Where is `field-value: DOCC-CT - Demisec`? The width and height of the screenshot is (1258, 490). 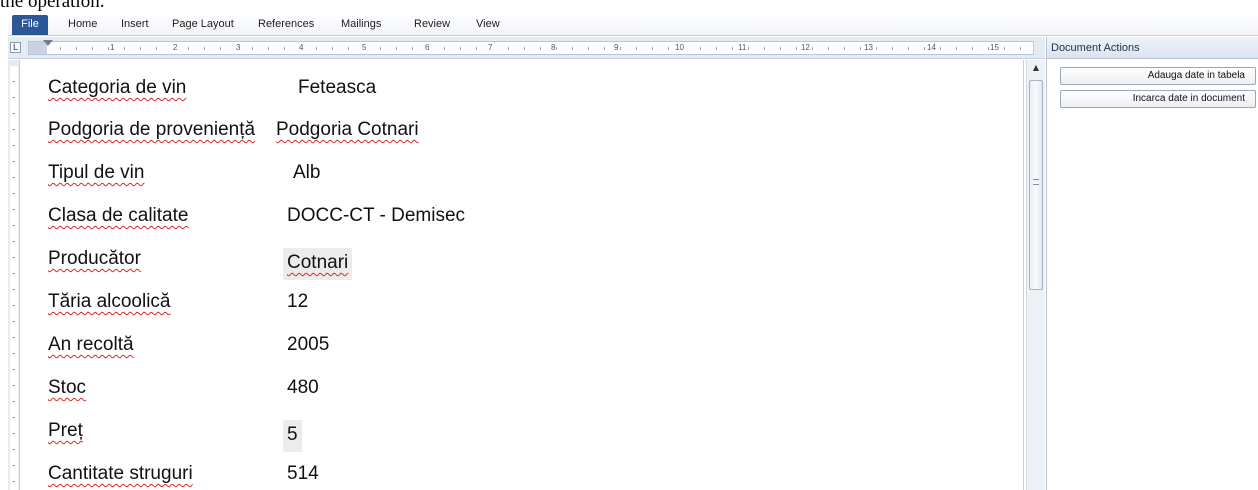
field-value: DOCC-CT - Demisec is located at coordinates (376, 215).